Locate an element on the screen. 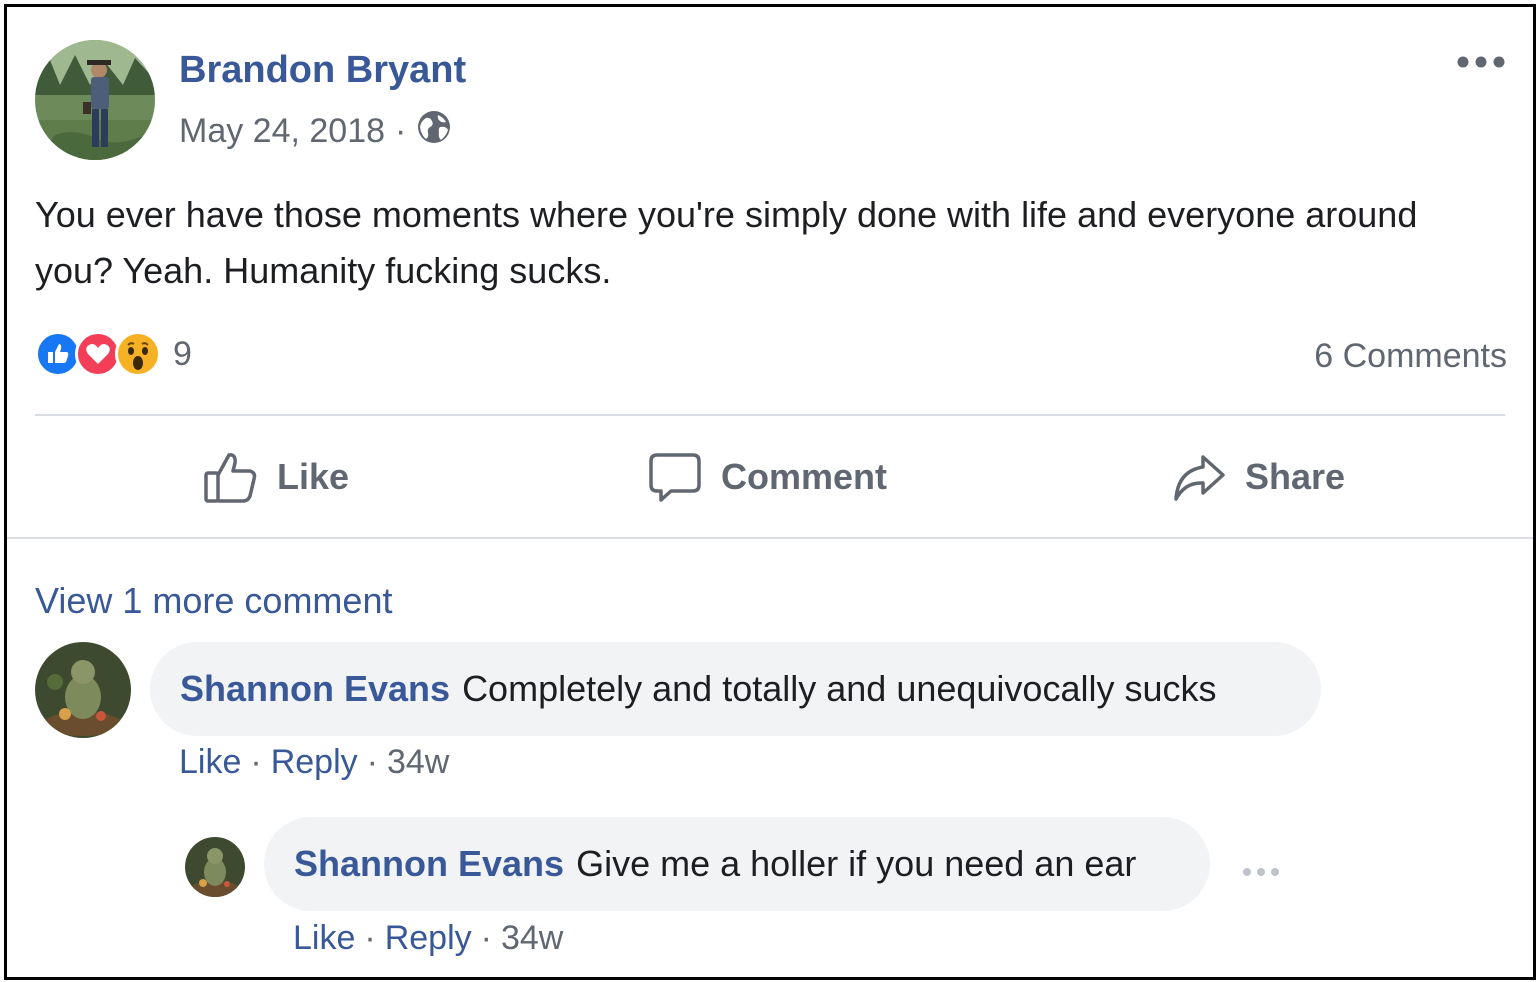 The height and width of the screenshot is (982, 1540). reaction-count: 9 is located at coordinates (182, 353).